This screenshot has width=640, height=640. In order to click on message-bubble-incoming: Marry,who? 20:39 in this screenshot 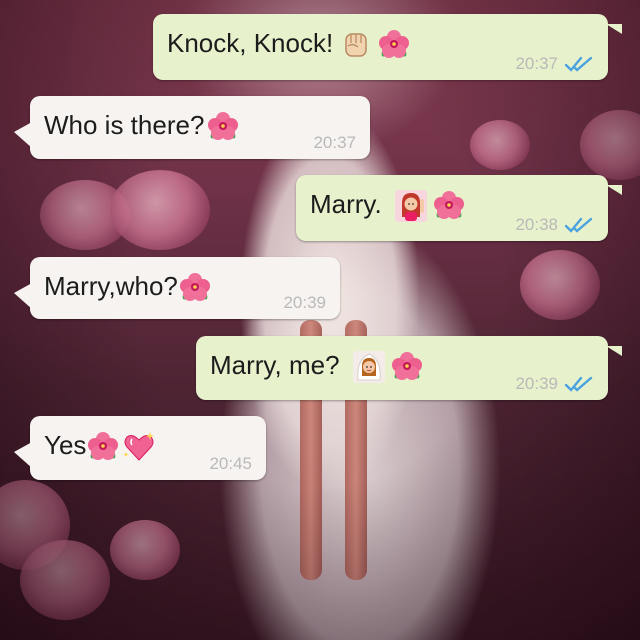, I will do `click(177, 288)`.